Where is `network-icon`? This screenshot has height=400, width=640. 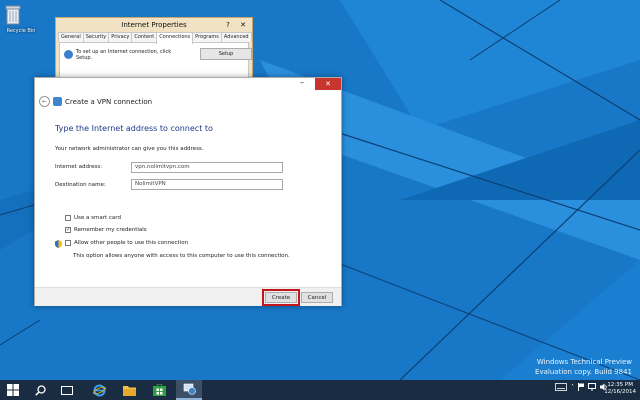
network-icon is located at coordinates (57, 101).